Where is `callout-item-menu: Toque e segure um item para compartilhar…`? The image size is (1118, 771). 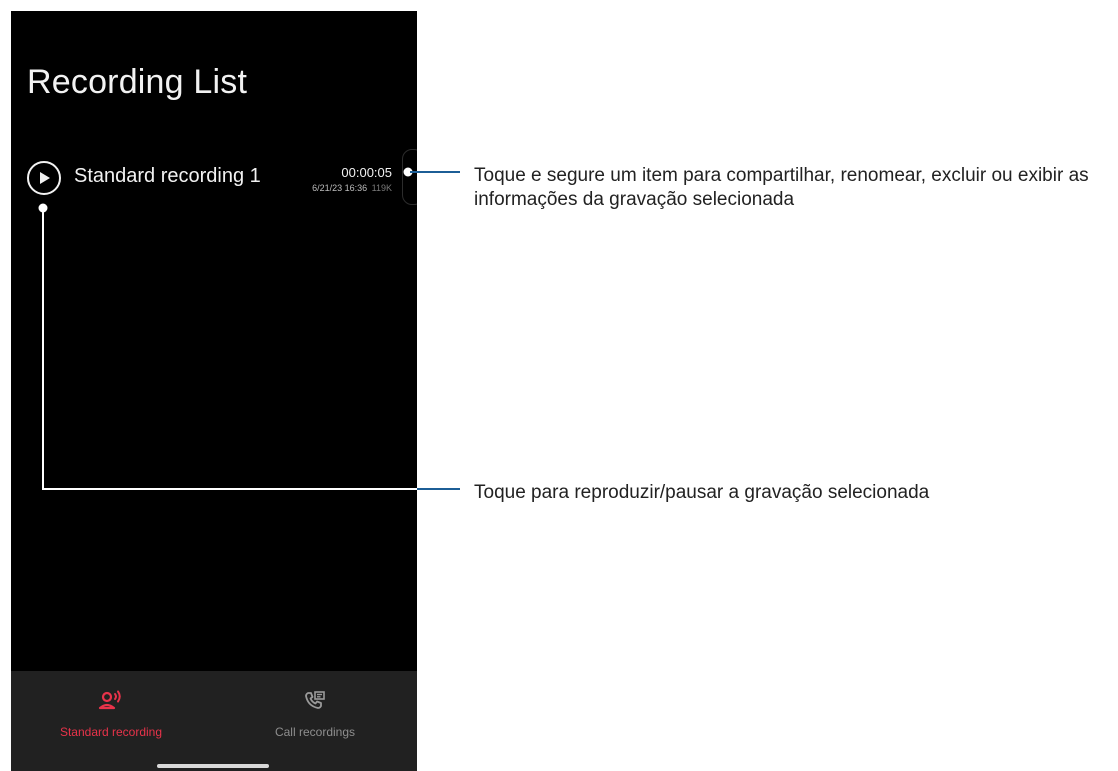 callout-item-menu: Toque e segure um item para compartilhar… is located at coordinates (781, 187).